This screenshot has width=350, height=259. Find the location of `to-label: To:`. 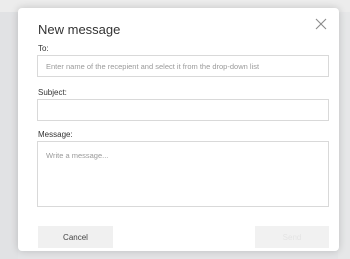

to-label: To: is located at coordinates (43, 48).